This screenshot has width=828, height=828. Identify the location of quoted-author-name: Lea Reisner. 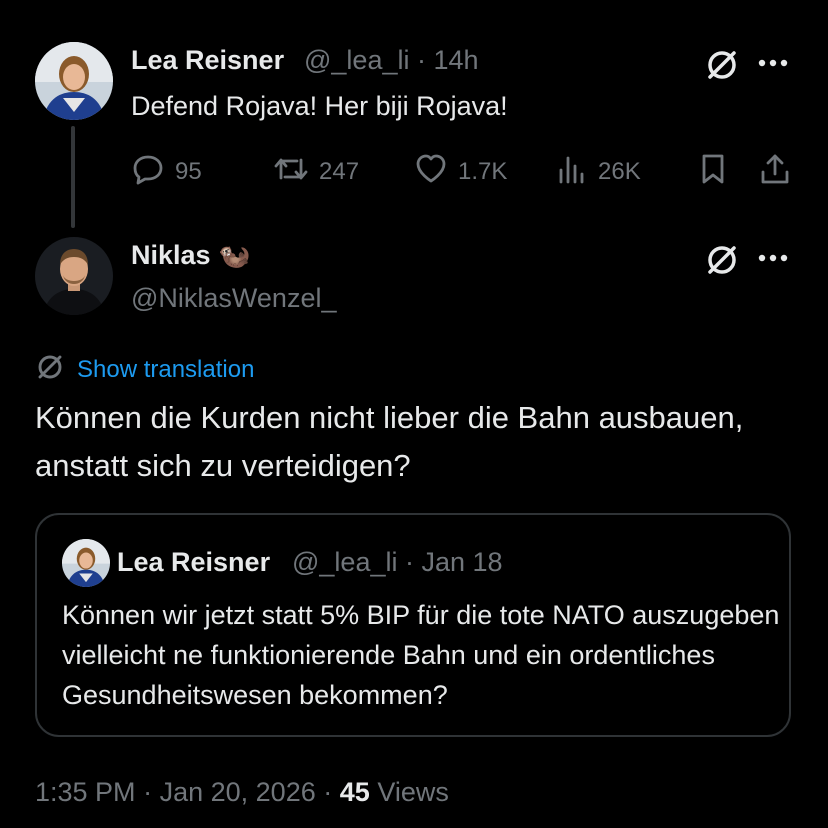
(194, 562).